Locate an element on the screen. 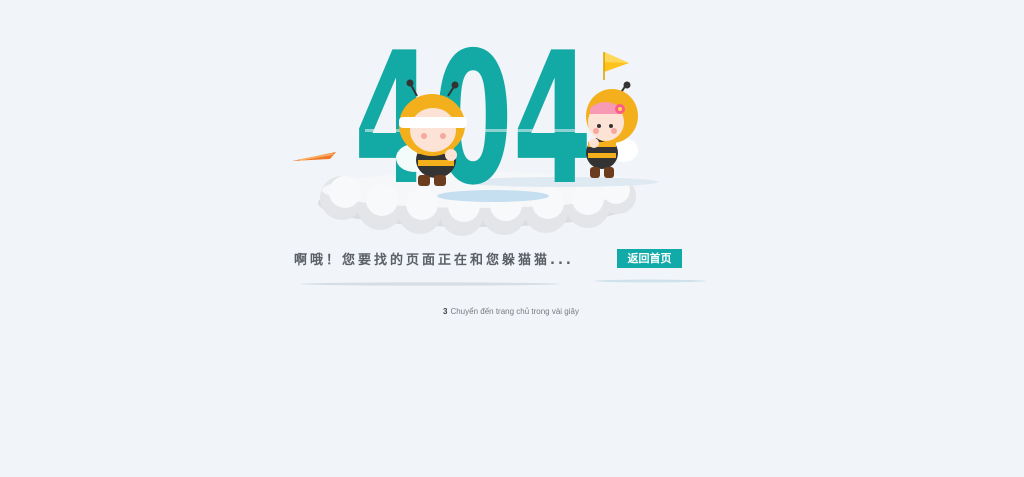  redirect-notice: 3 Chuyển đến trang chủ trong vài giây is located at coordinates (511, 311).